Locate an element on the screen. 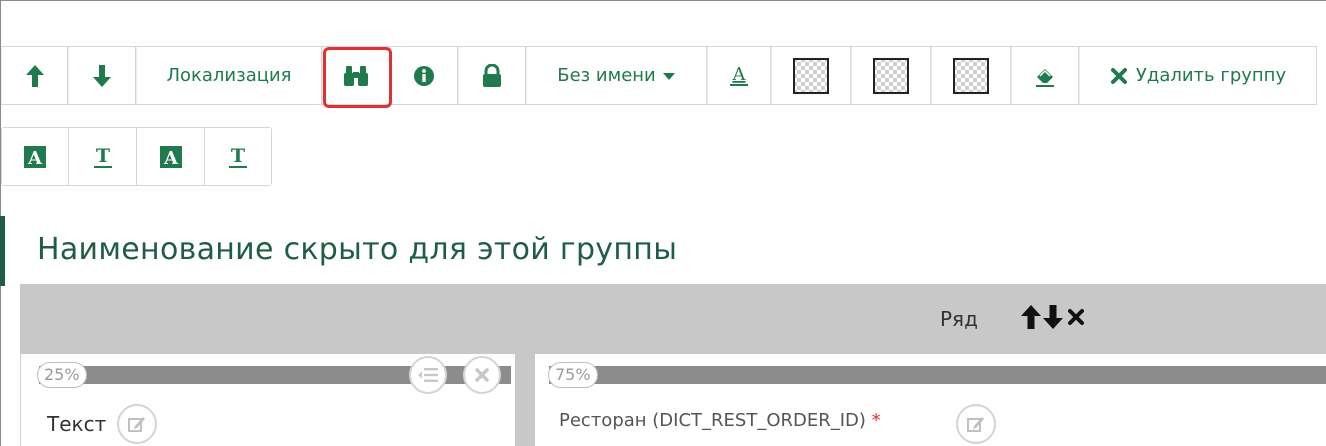 The width and height of the screenshot is (1326, 446). column-divider is located at coordinates (525, 400).